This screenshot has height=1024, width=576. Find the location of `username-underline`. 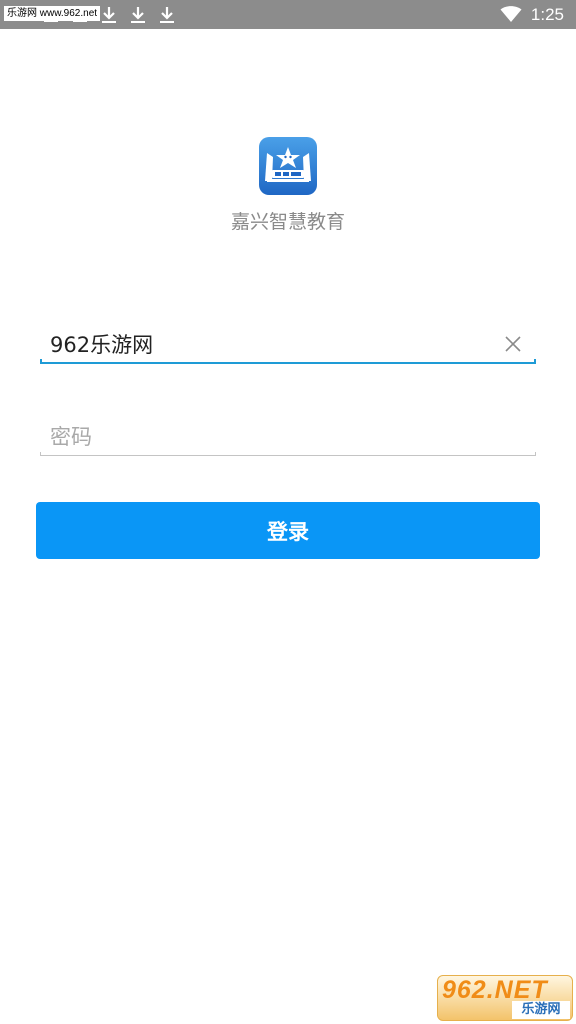

username-underline is located at coordinates (288, 361).